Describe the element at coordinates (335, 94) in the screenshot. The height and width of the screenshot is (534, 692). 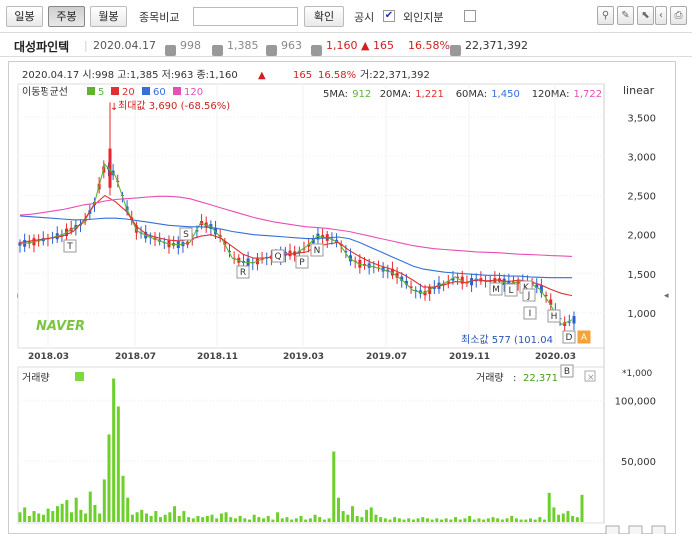
I see `ma-value-label: 5MA:` at that location.